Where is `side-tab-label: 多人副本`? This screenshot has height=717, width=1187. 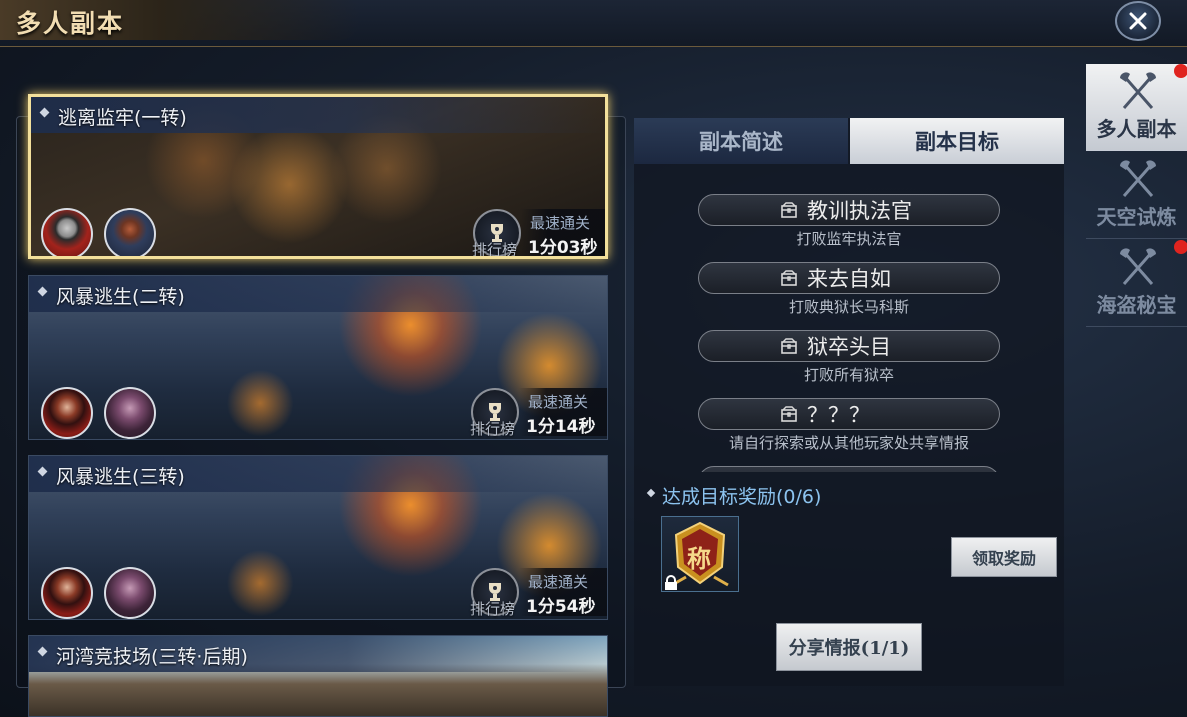
side-tab-label: 多人副本 is located at coordinates (1136, 129).